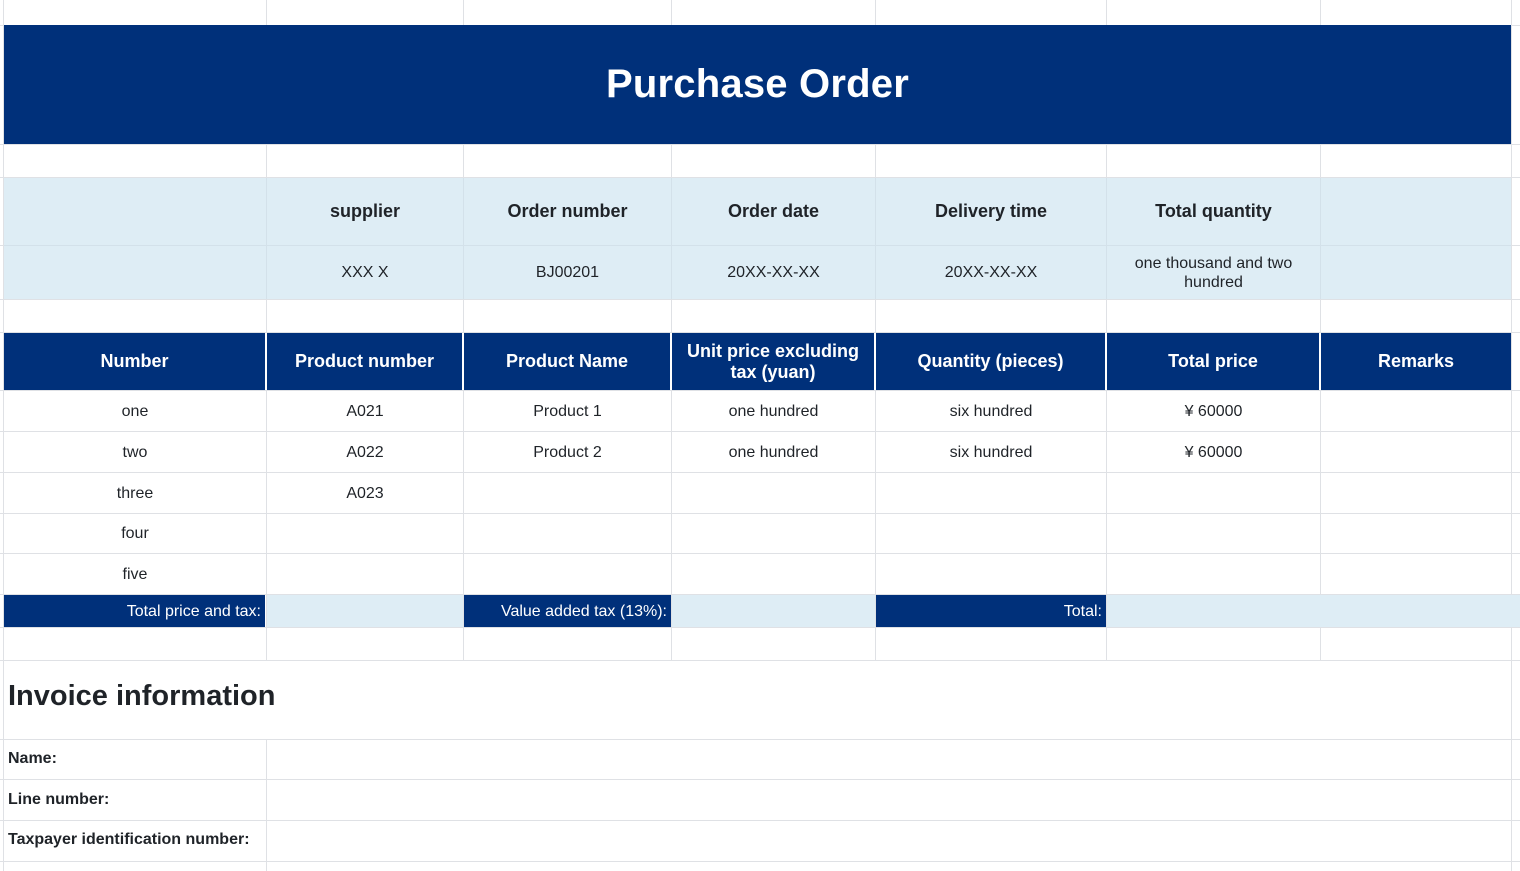  I want to click on cell-number: one, so click(135, 411).